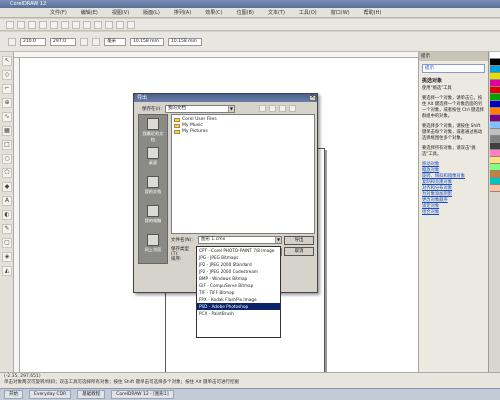 The width and height of the screenshot is (500, 400). What do you see at coordinates (299, 240) in the screenshot?
I see `export-button: 导出` at bounding box center [299, 240].